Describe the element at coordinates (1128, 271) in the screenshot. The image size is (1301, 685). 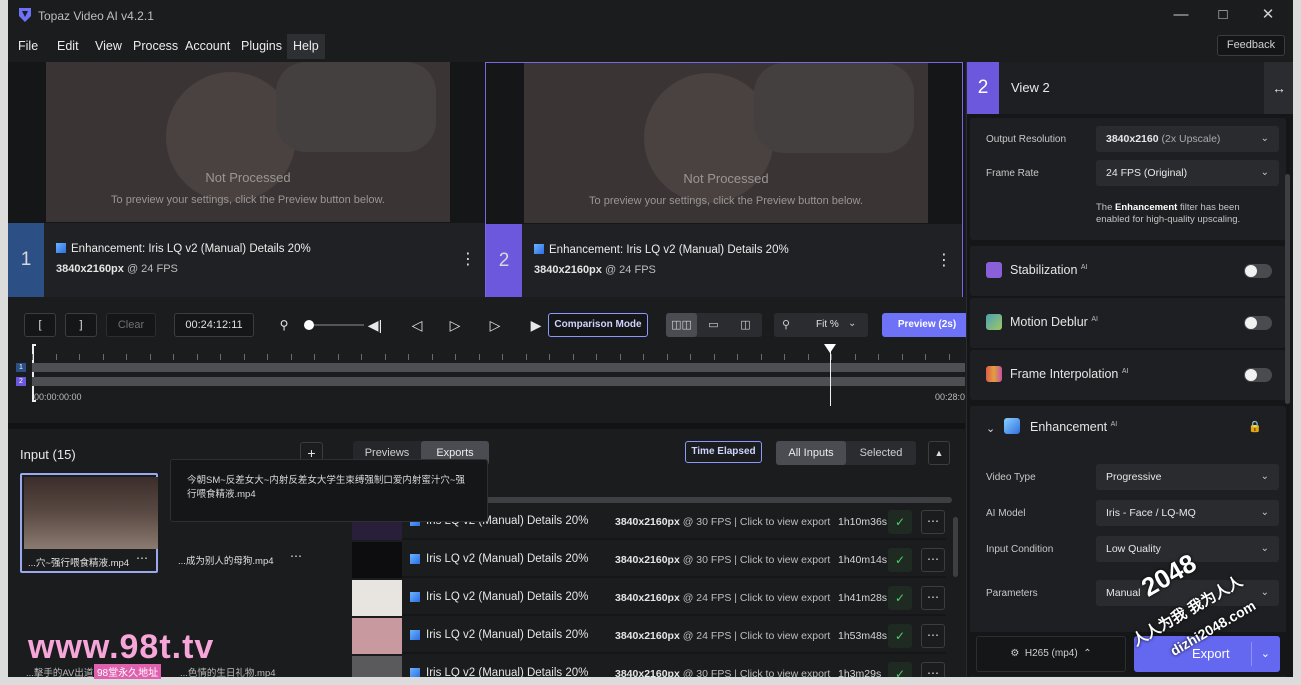
I see `stabilization-row: Stabilization AI` at that location.